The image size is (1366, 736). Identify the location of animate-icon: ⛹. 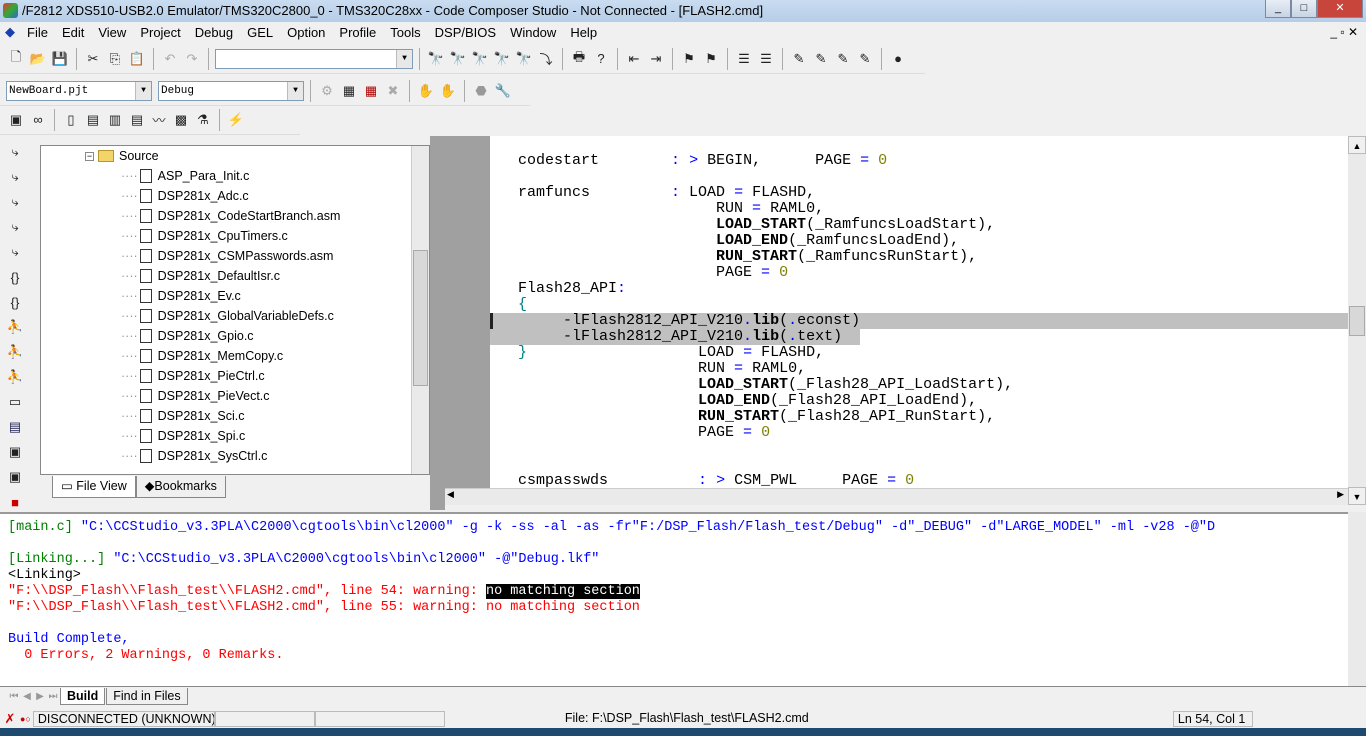
(15, 377).